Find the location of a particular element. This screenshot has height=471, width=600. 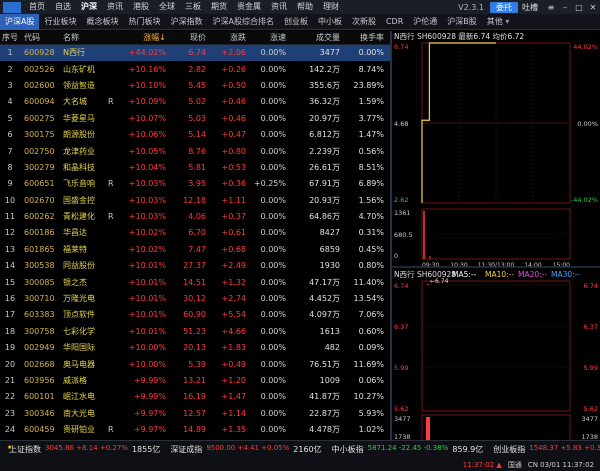

index-item: 创业板指1548.37 +5.83 +0.38% is located at coordinates (546, 449).